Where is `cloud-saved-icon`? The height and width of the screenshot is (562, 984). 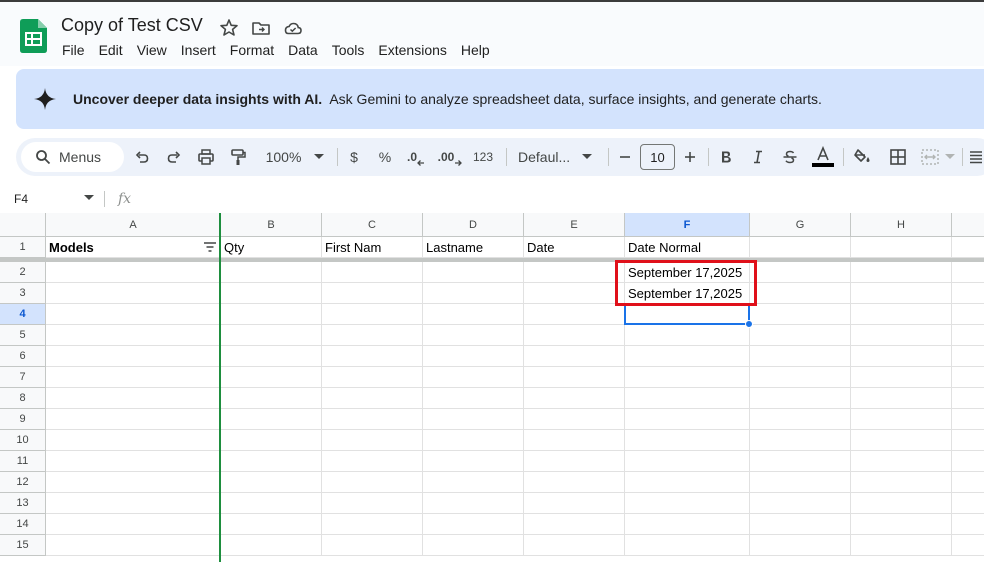 cloud-saved-icon is located at coordinates (293, 28).